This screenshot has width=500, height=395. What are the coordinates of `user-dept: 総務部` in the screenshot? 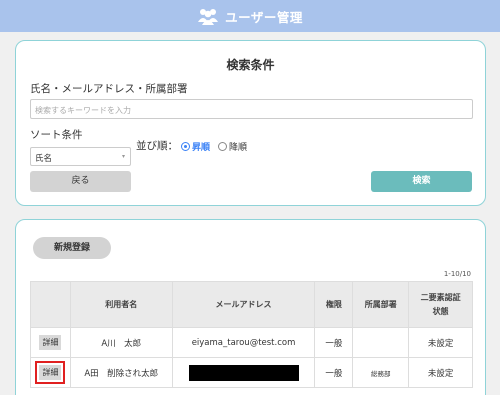 It's located at (381, 372).